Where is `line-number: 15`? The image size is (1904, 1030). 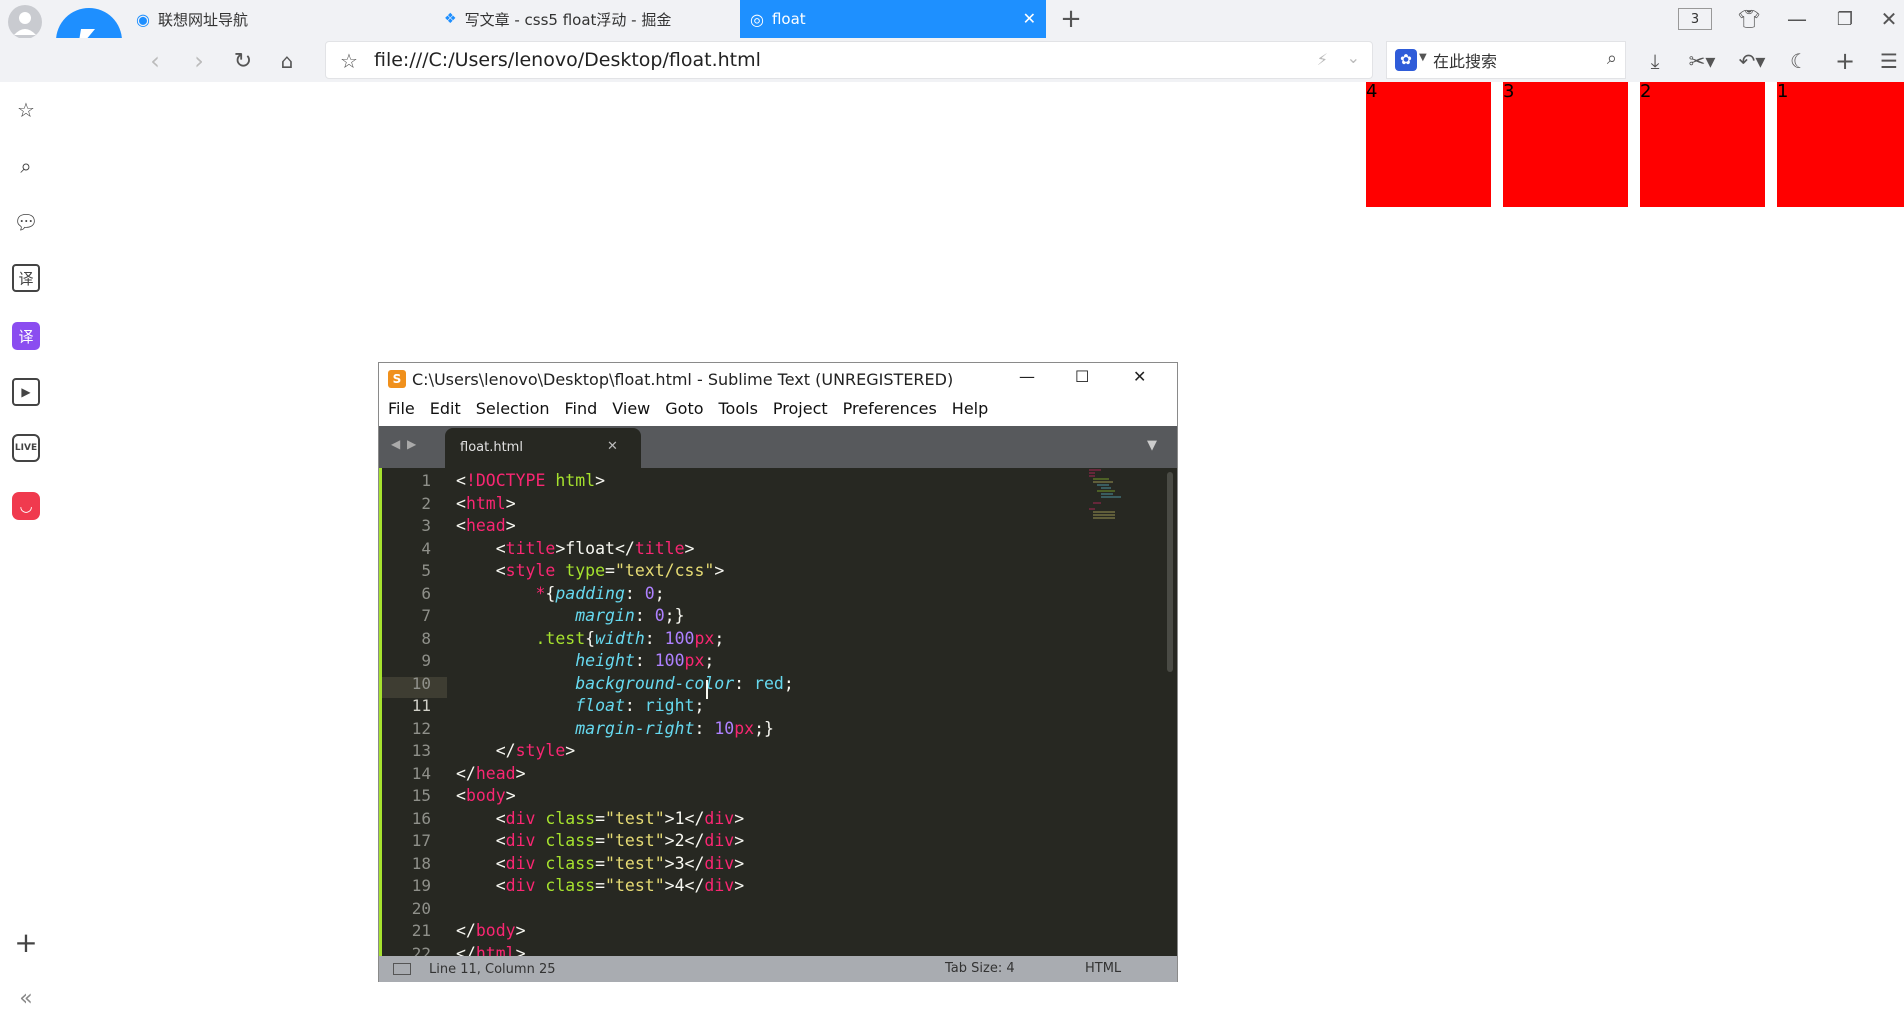 line-number: 15 is located at coordinates (421, 795).